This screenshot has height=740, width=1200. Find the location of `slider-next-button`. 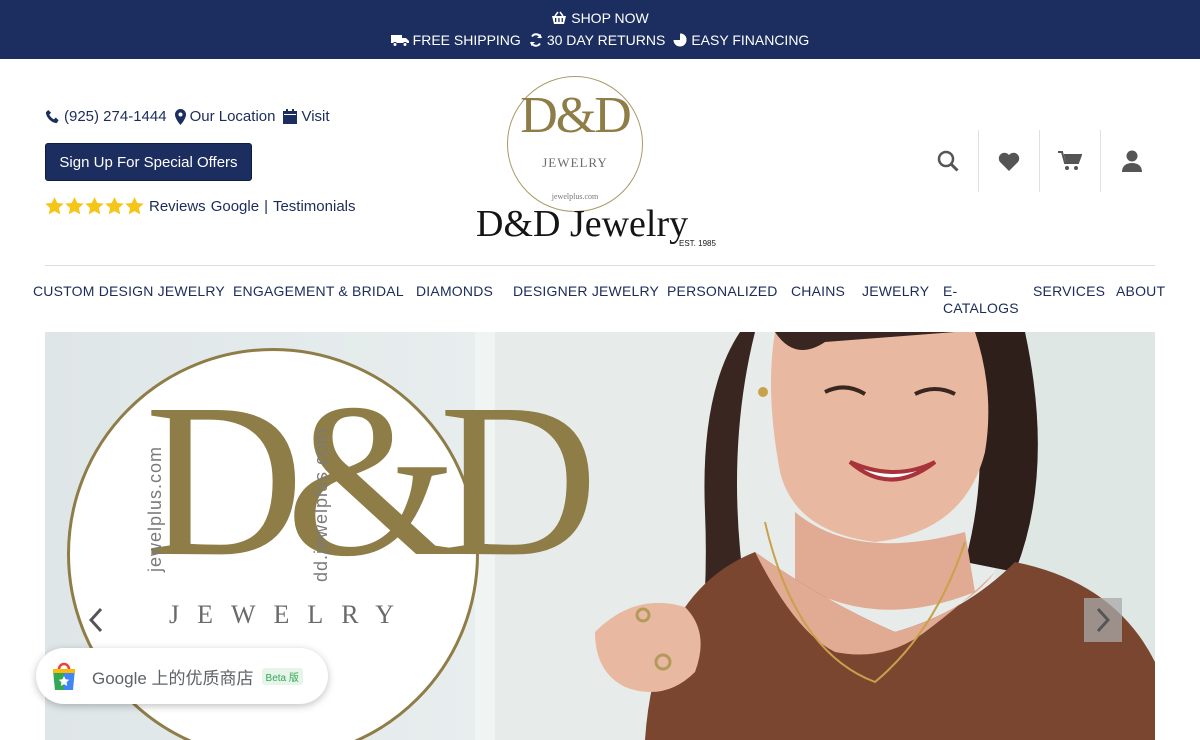

slider-next-button is located at coordinates (1103, 620).